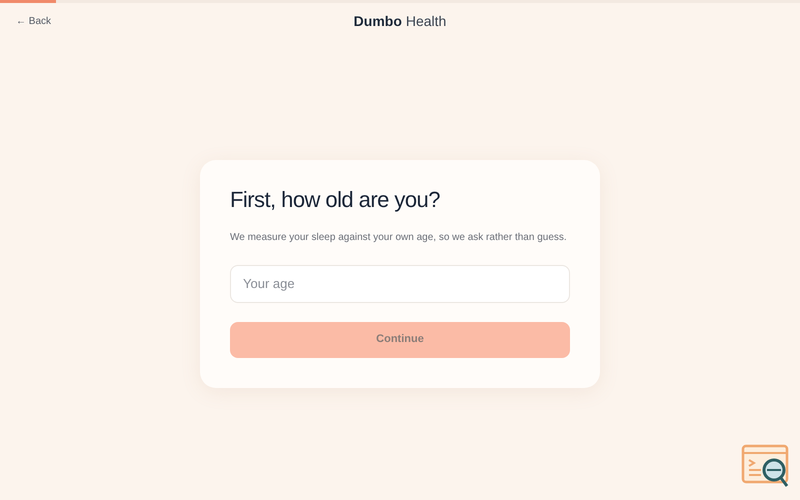 The image size is (800, 500). Describe the element at coordinates (399, 237) in the screenshot. I see `question-subtitle: We measure your sleep against your own age, so we ask rather than guess.` at that location.